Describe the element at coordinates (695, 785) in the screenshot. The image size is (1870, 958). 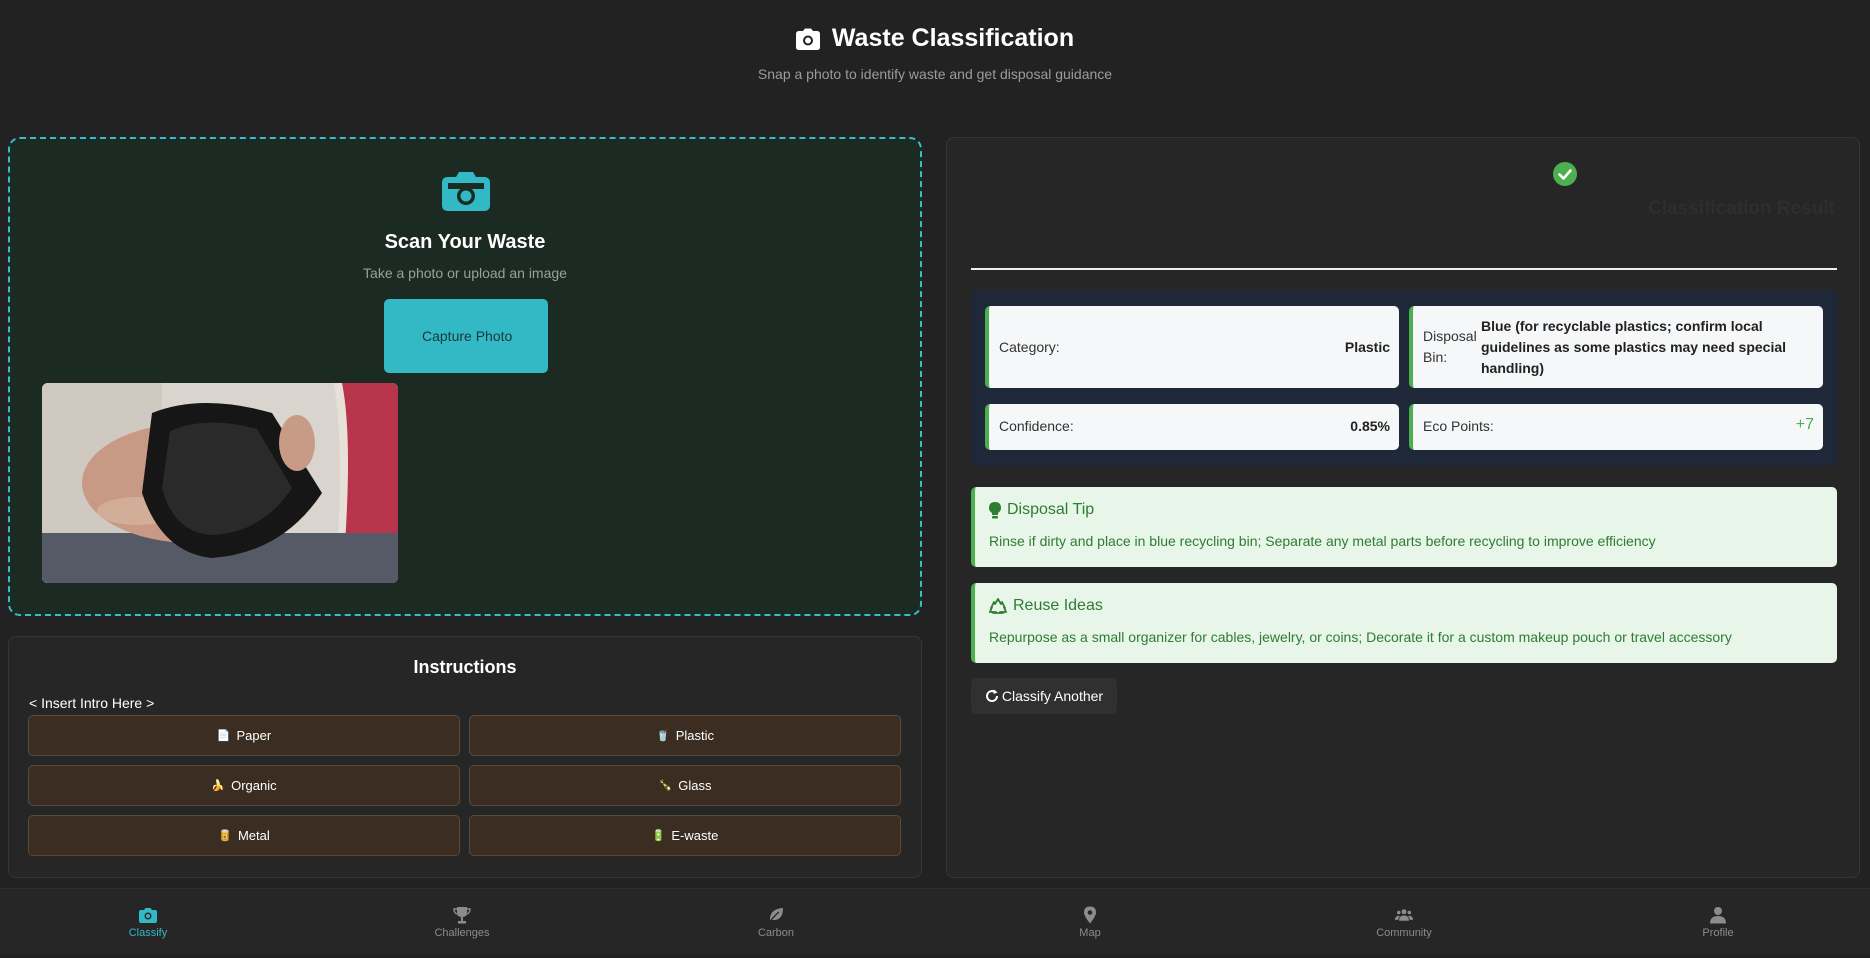
I see `category-label: Glass` at that location.